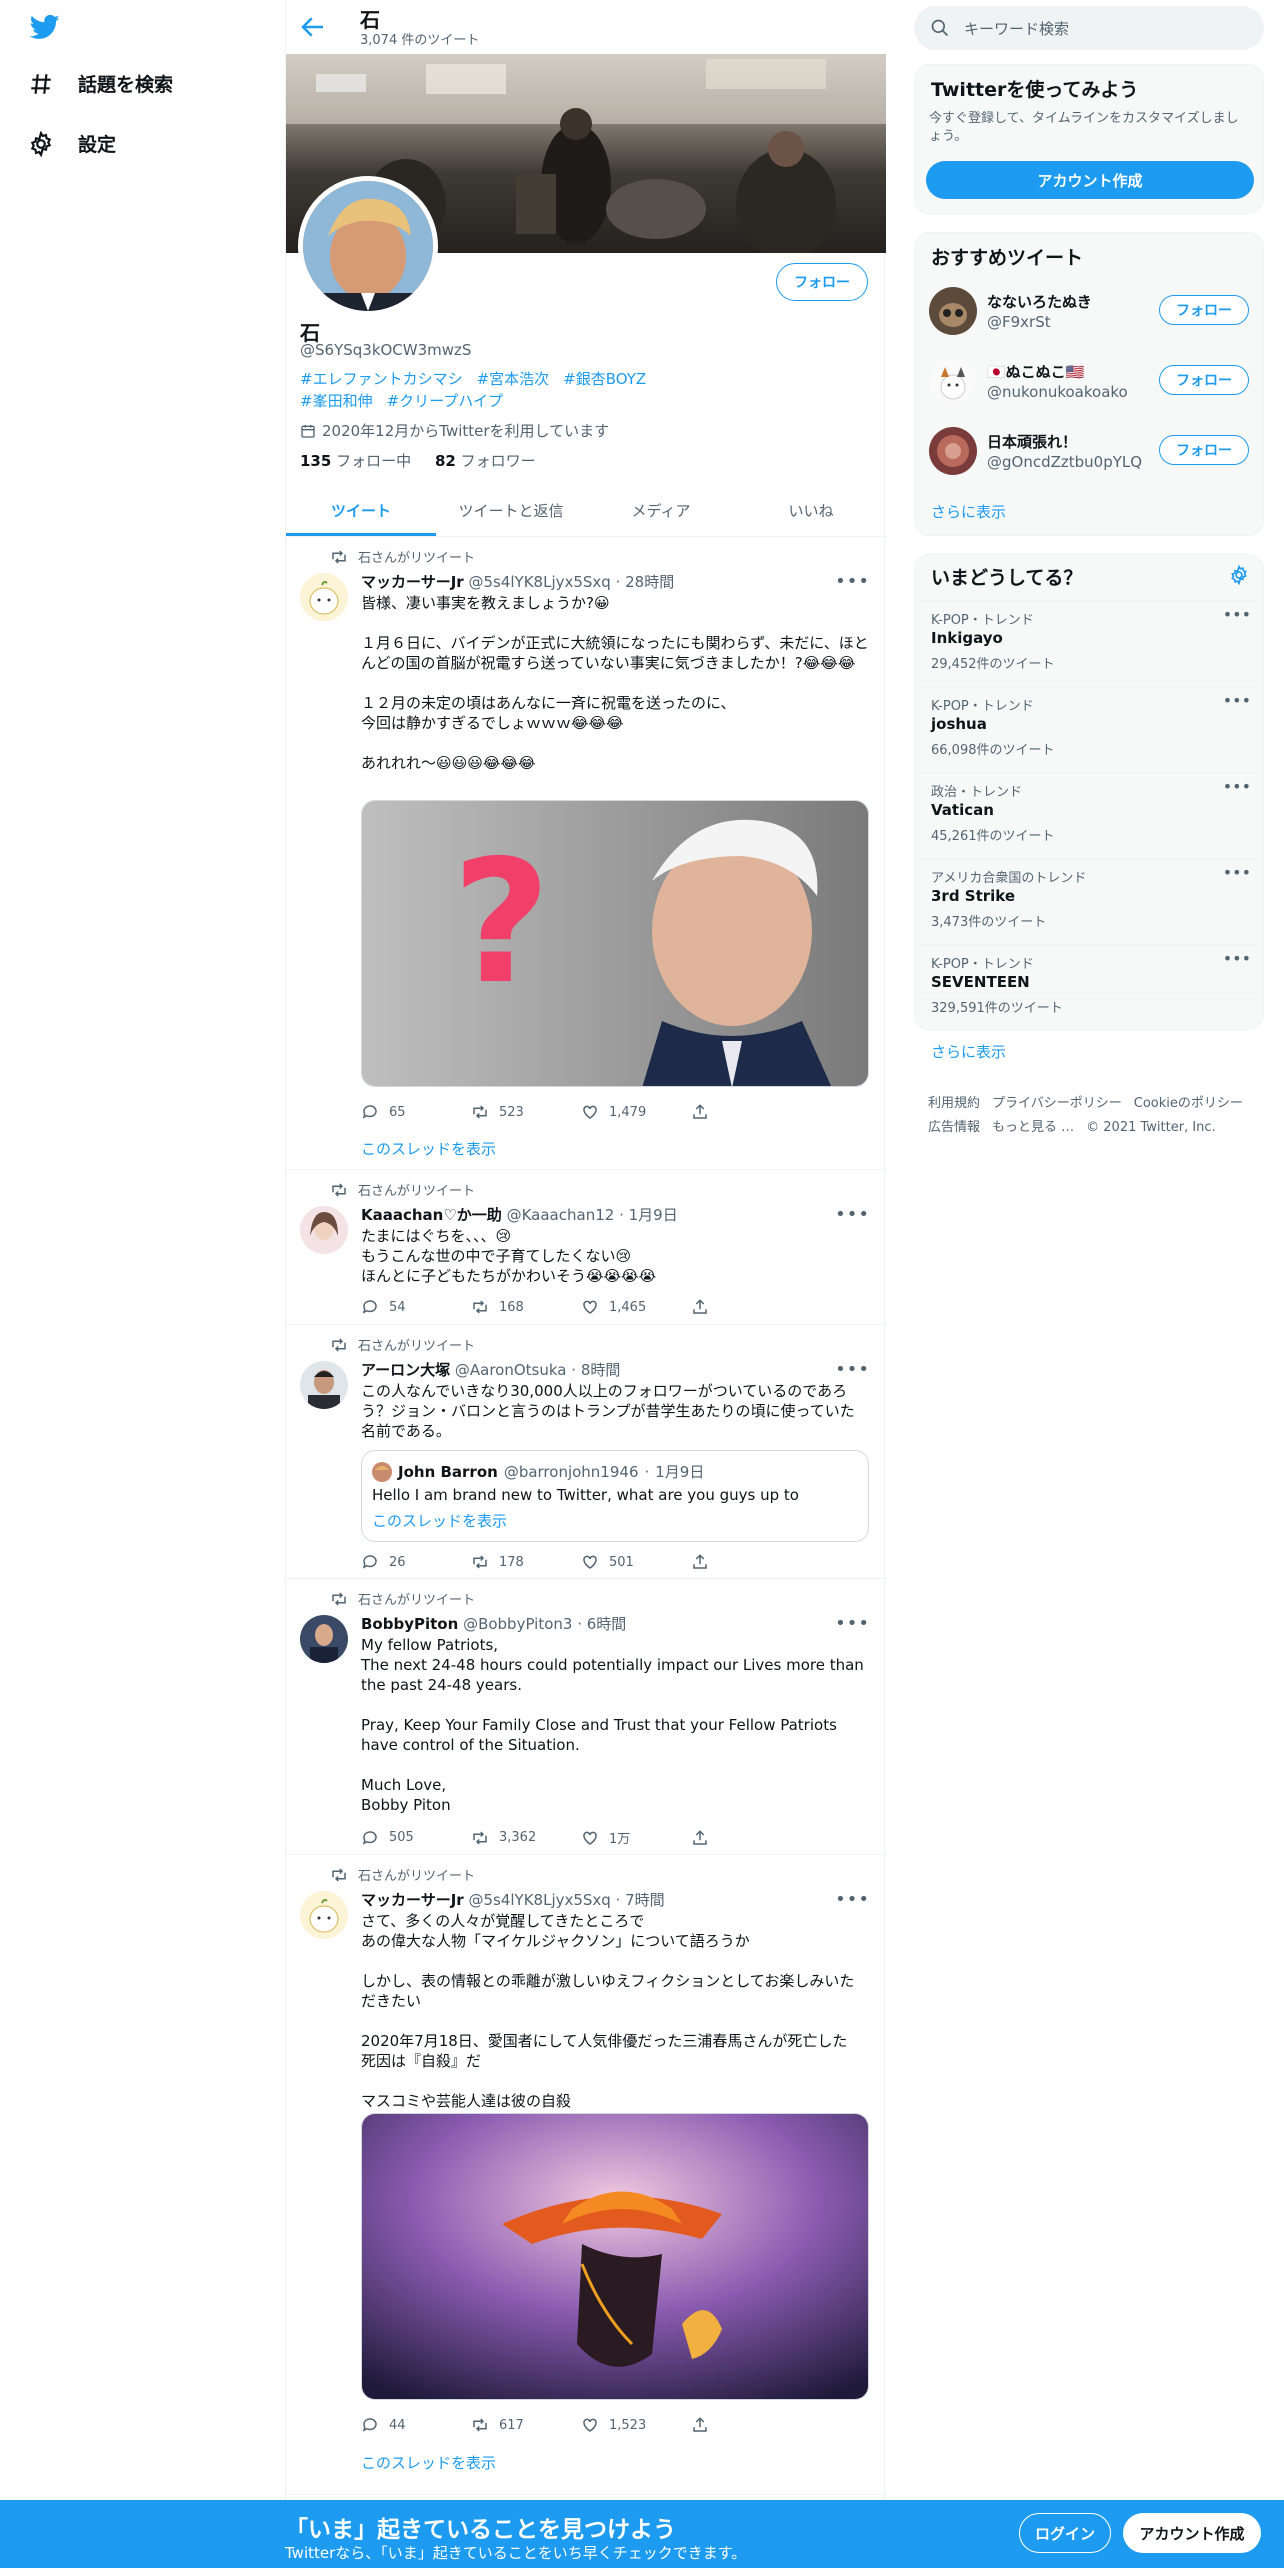 The image size is (1284, 2568). Describe the element at coordinates (100, 83) in the screenshot. I see `nav-explore: 話題を検索` at that location.